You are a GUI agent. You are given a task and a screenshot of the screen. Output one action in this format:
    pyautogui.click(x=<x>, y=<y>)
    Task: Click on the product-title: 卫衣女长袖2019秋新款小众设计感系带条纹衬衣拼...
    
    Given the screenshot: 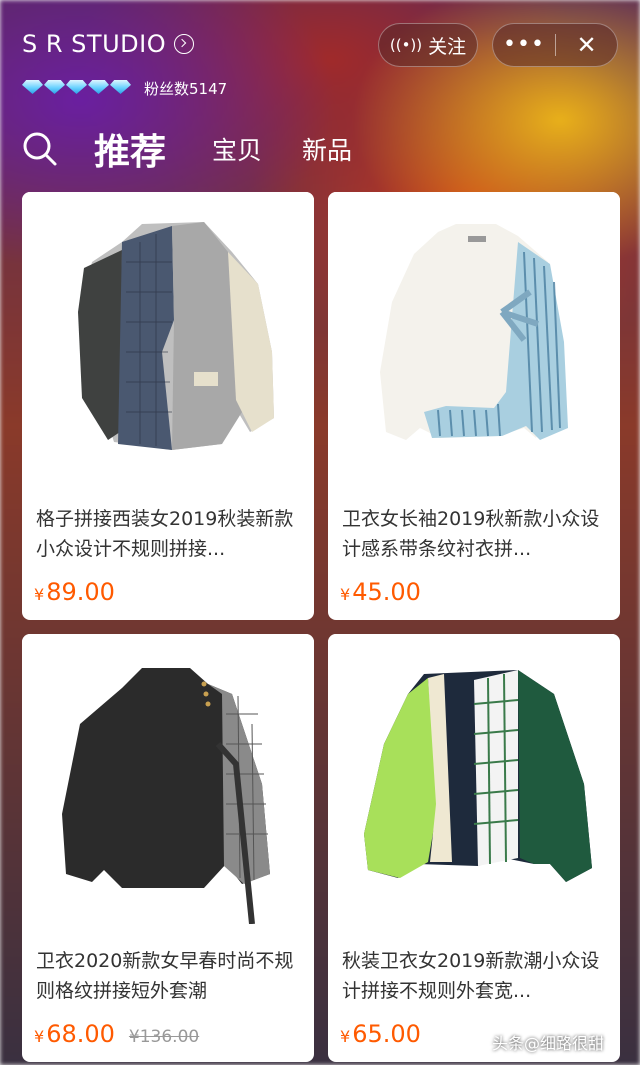 What is the action you would take?
    pyautogui.click(x=471, y=534)
    